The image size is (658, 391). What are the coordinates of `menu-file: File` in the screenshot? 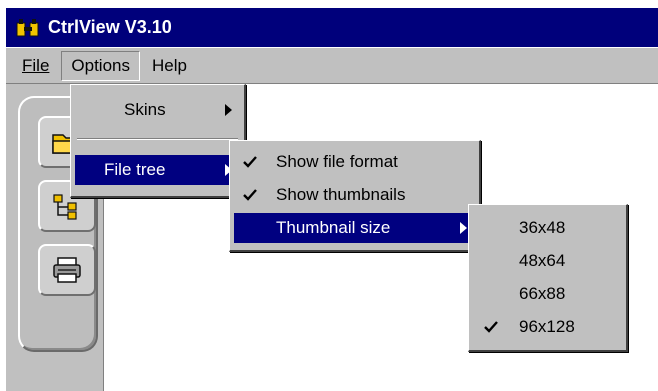 It's located at (35, 66).